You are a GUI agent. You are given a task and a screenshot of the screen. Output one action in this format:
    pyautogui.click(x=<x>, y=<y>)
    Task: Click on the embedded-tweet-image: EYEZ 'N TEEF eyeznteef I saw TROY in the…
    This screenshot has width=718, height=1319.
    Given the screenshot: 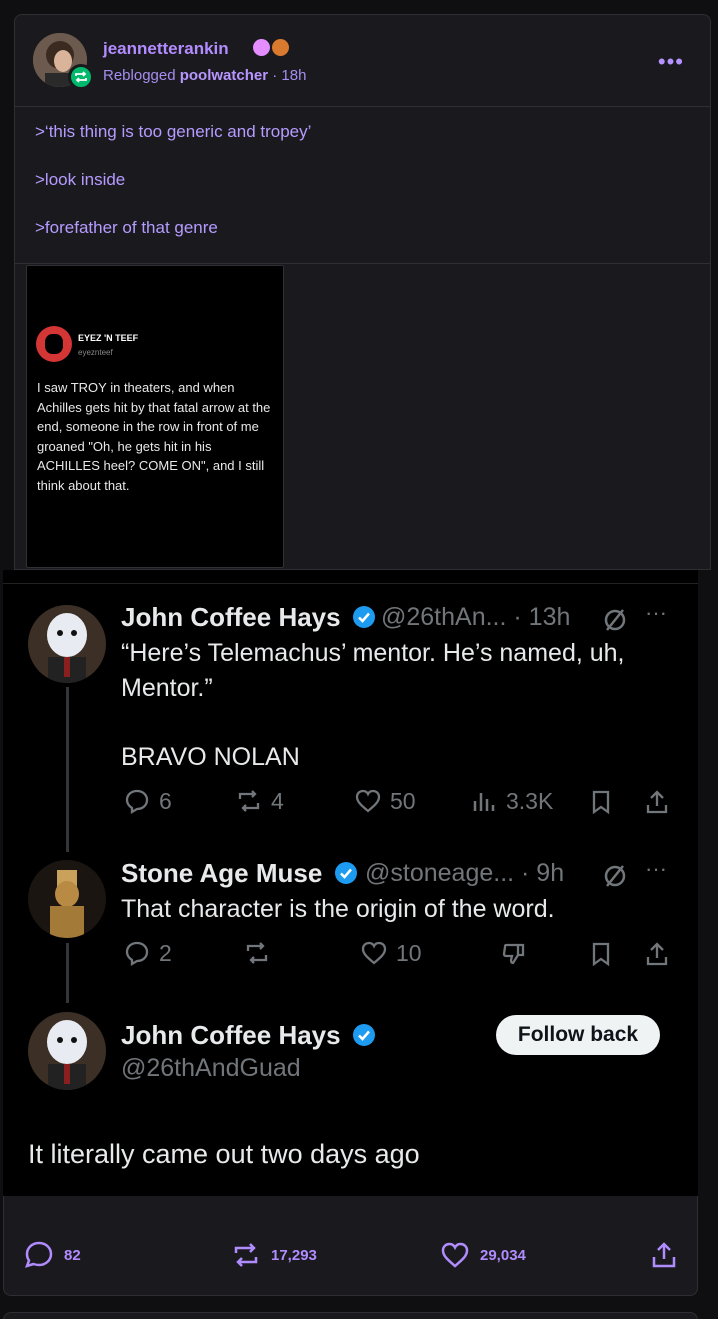 What is the action you would take?
    pyautogui.click(x=155, y=416)
    